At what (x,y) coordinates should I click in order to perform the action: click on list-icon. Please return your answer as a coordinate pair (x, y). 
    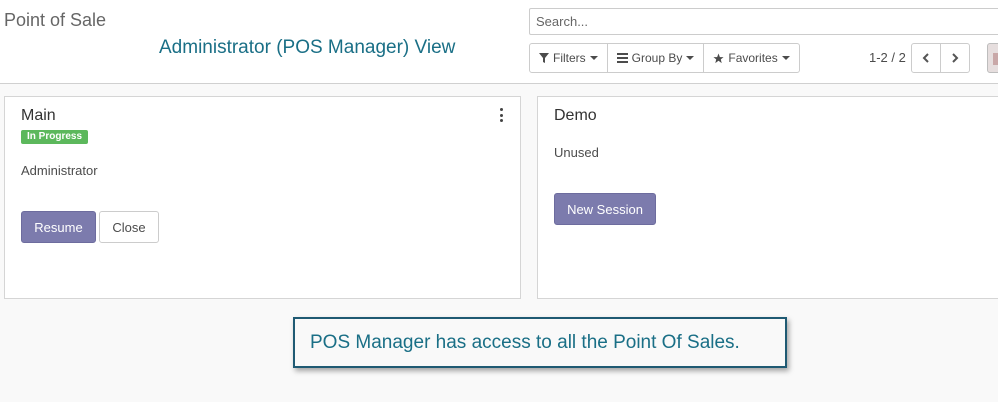
    Looking at the image, I should click on (622, 58).